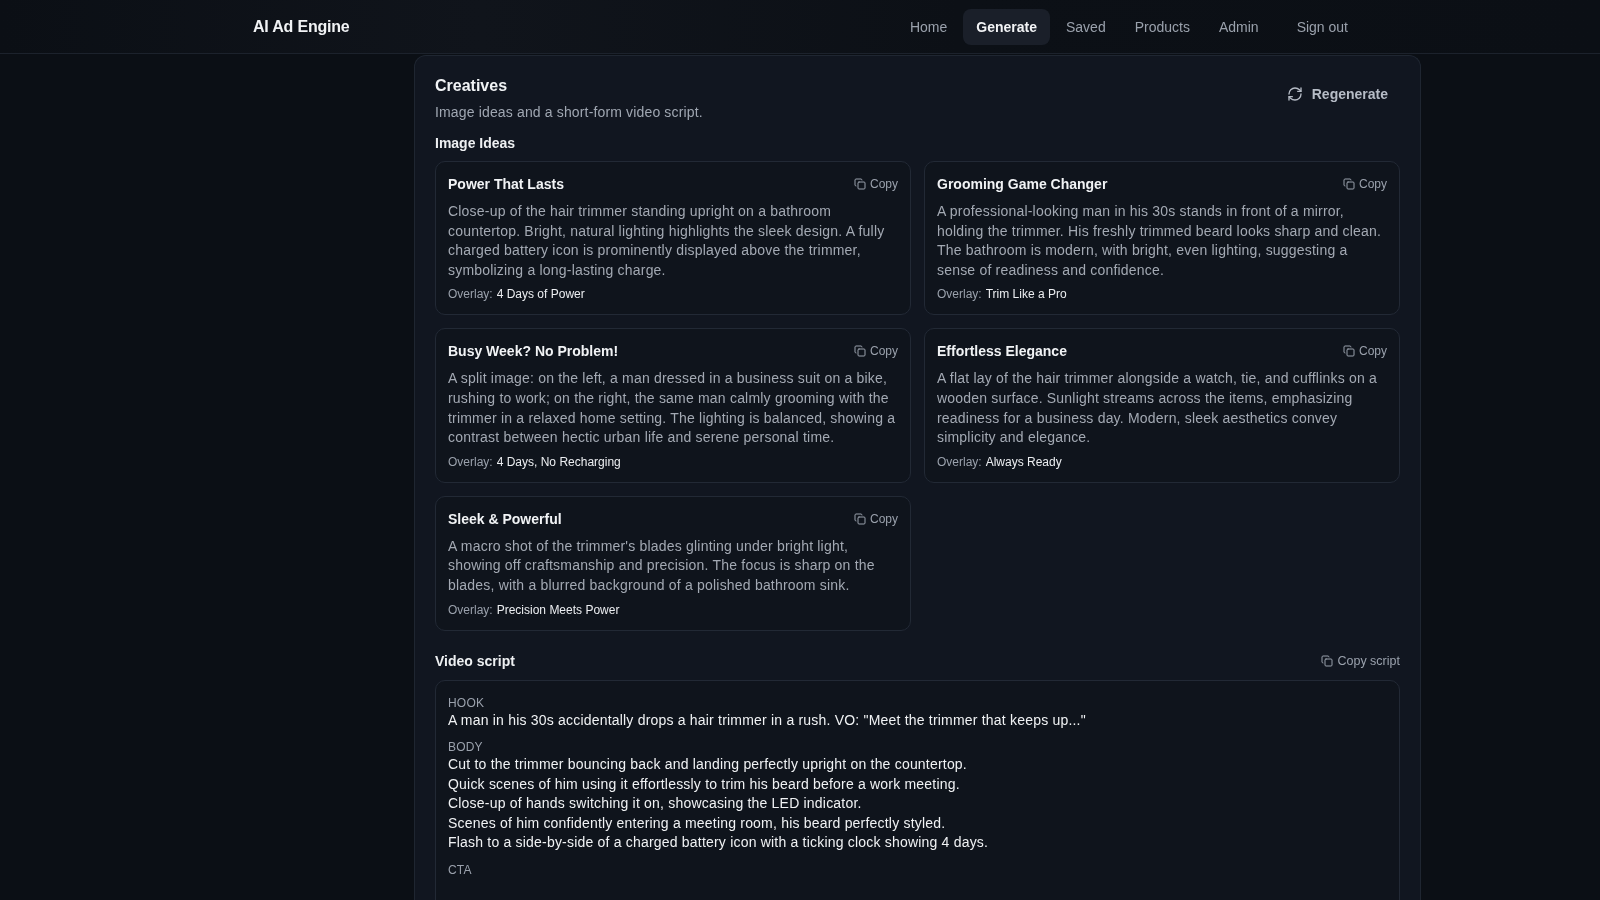 The height and width of the screenshot is (900, 1600). I want to click on nav-link: Saved, so click(1086, 26).